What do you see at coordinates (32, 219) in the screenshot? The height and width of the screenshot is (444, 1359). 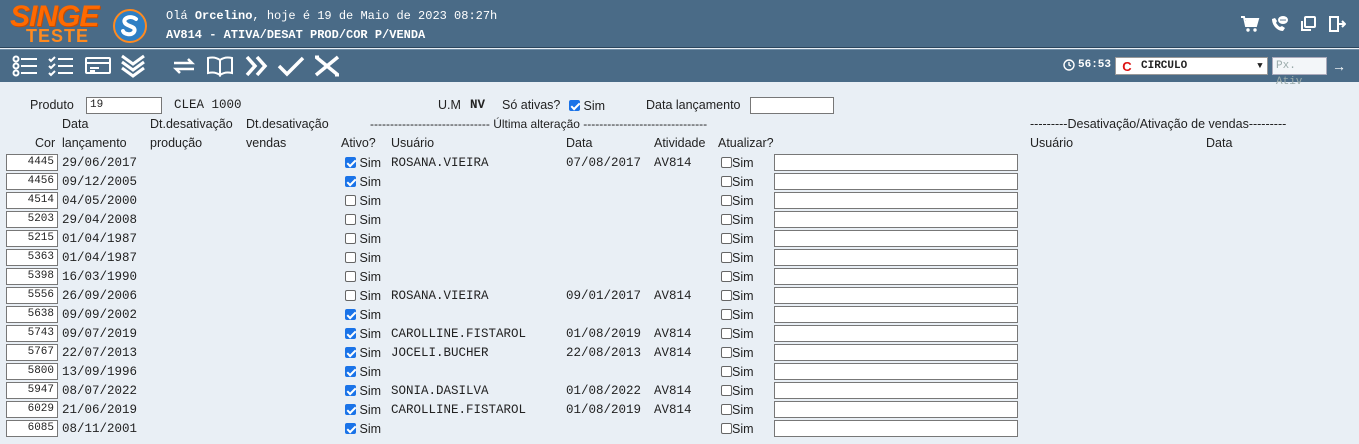 I see `cor-input: 5203` at bounding box center [32, 219].